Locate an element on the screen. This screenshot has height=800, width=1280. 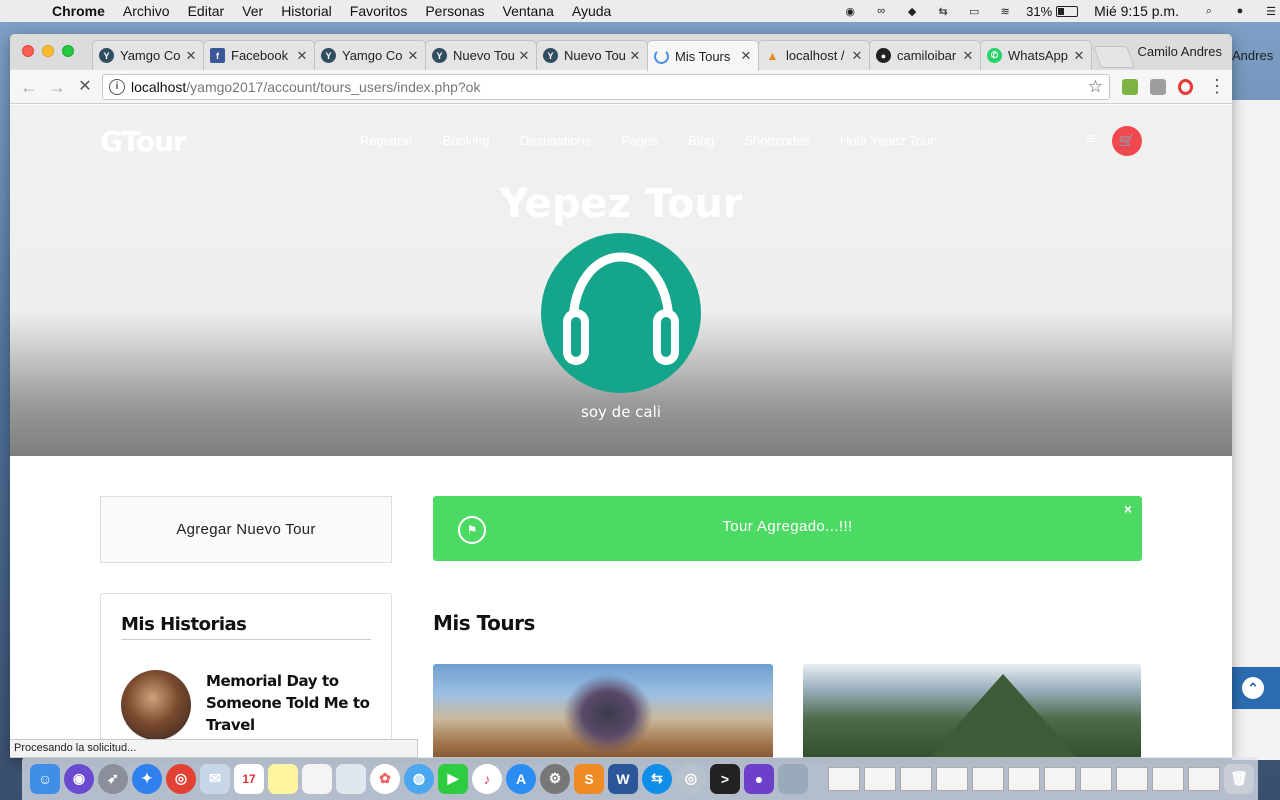
siri-icon: ● is located at coordinates (1240, 11).